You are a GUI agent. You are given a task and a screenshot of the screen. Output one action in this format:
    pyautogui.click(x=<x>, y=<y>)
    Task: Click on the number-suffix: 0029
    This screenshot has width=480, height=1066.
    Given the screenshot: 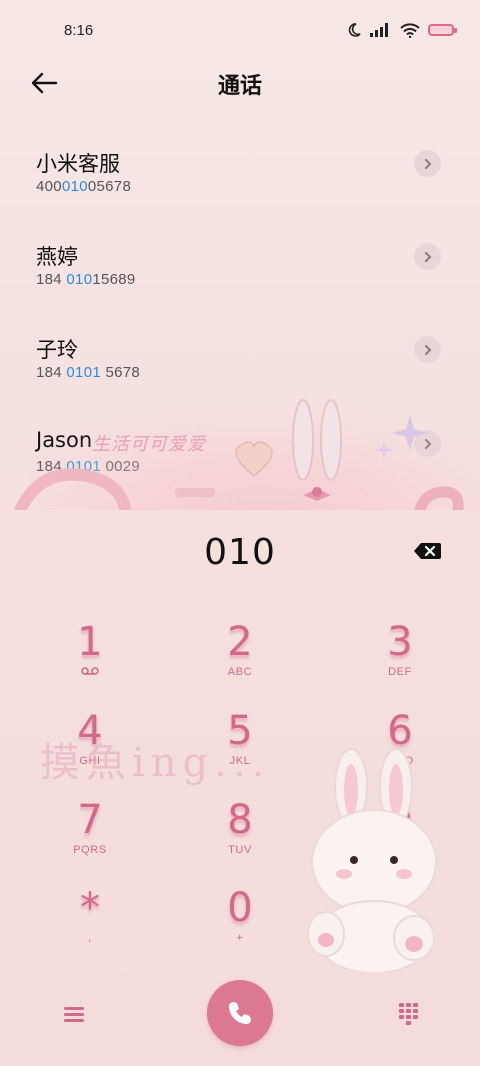 What is the action you would take?
    pyautogui.click(x=120, y=466)
    